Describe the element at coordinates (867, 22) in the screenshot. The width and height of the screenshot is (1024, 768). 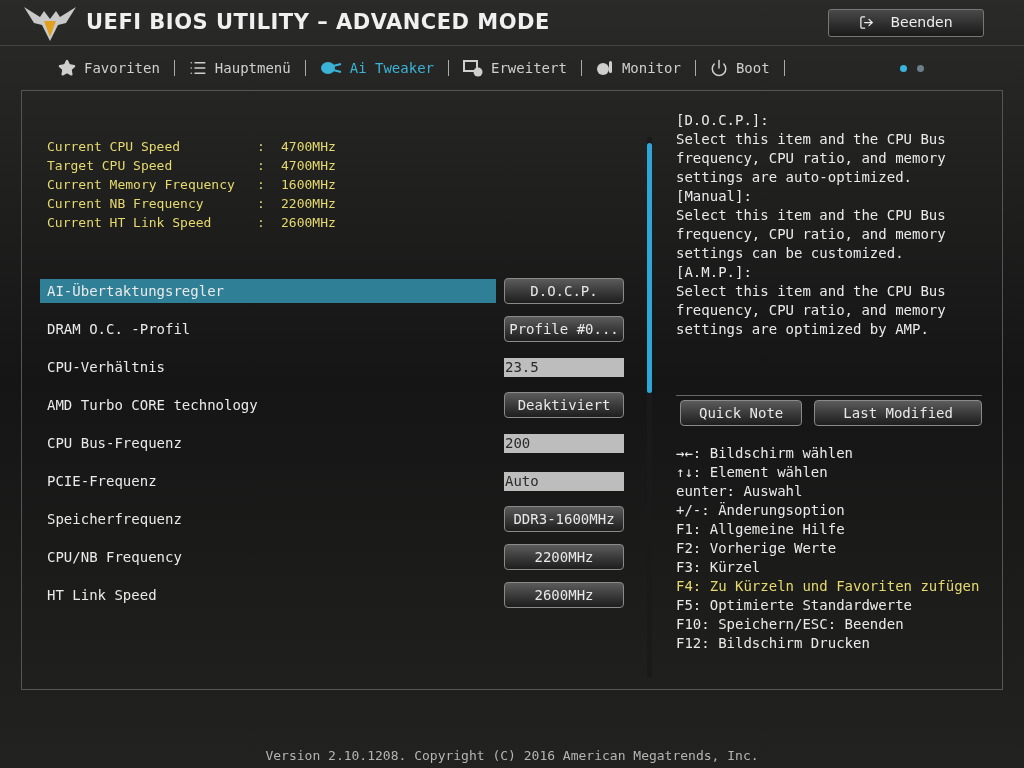
I see `exit-icon` at that location.